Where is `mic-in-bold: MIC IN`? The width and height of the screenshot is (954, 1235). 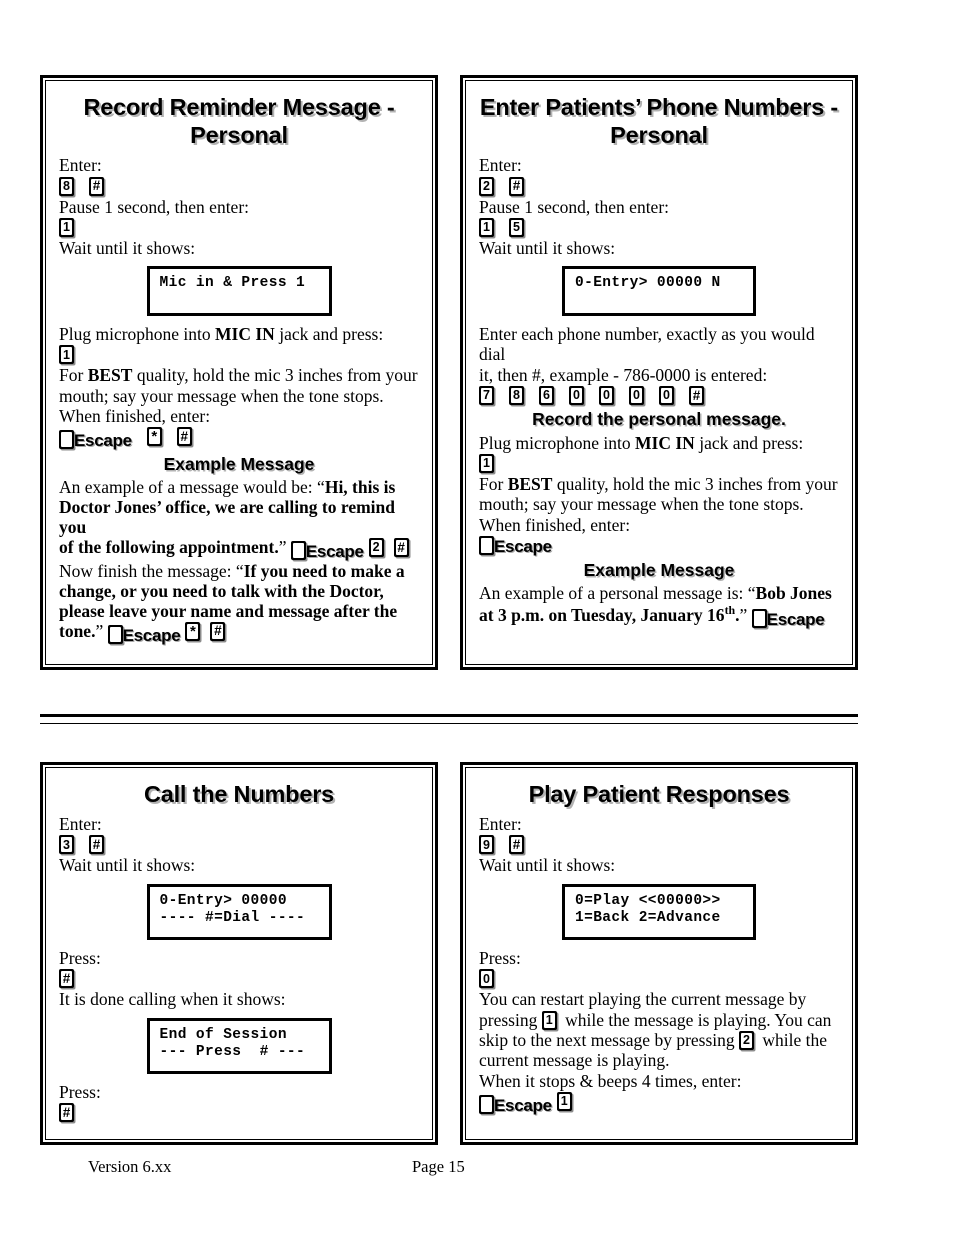
mic-in-bold: MIC IN is located at coordinates (665, 442).